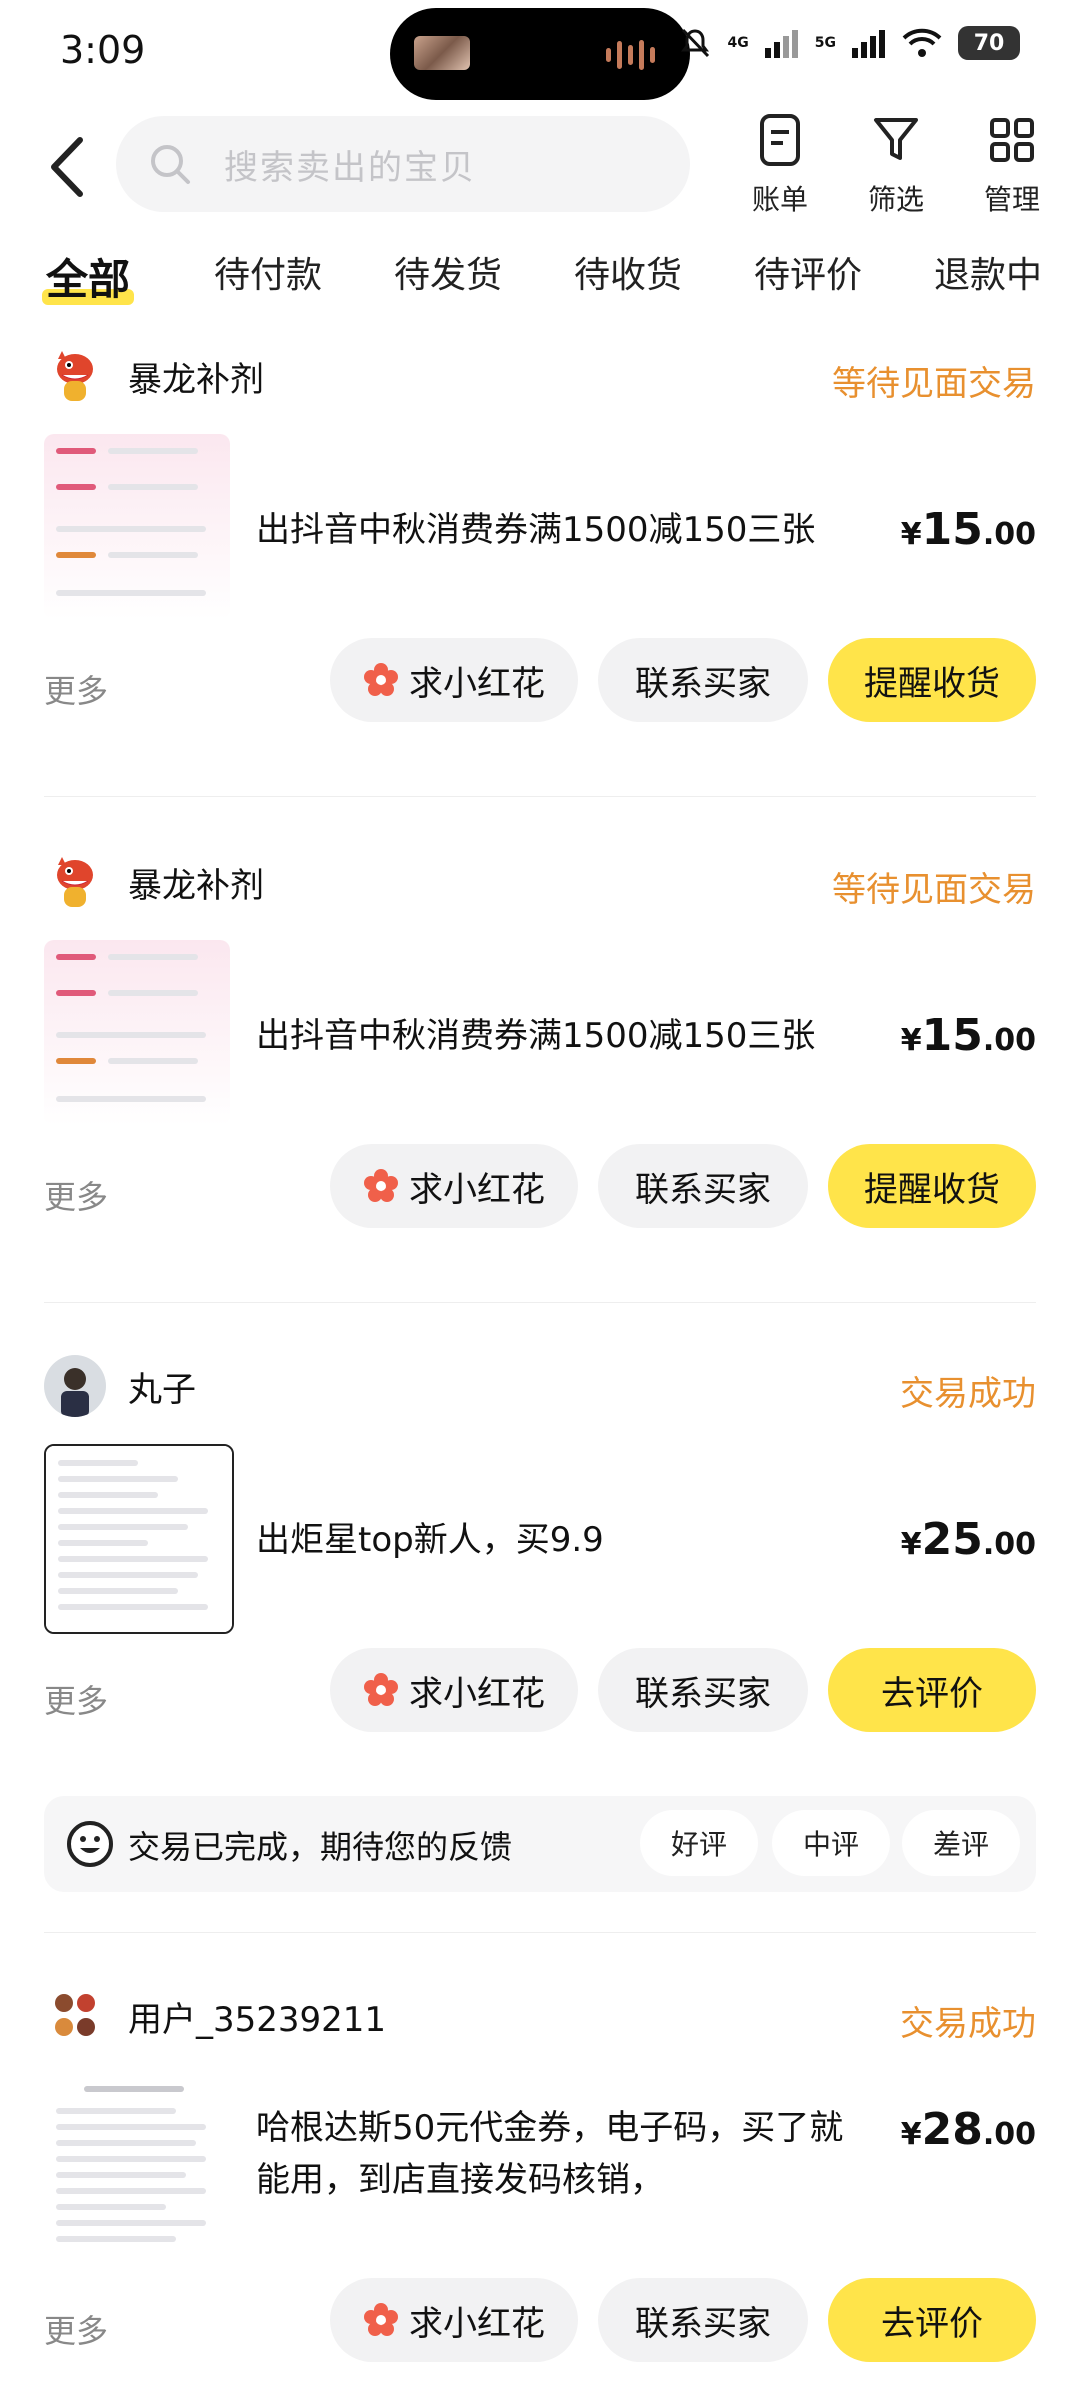  What do you see at coordinates (566, 2154) in the screenshot?
I see `item-title: 哈根达斯50元代金券，电子码，买了就能用，到店直接发码核销，` at bounding box center [566, 2154].